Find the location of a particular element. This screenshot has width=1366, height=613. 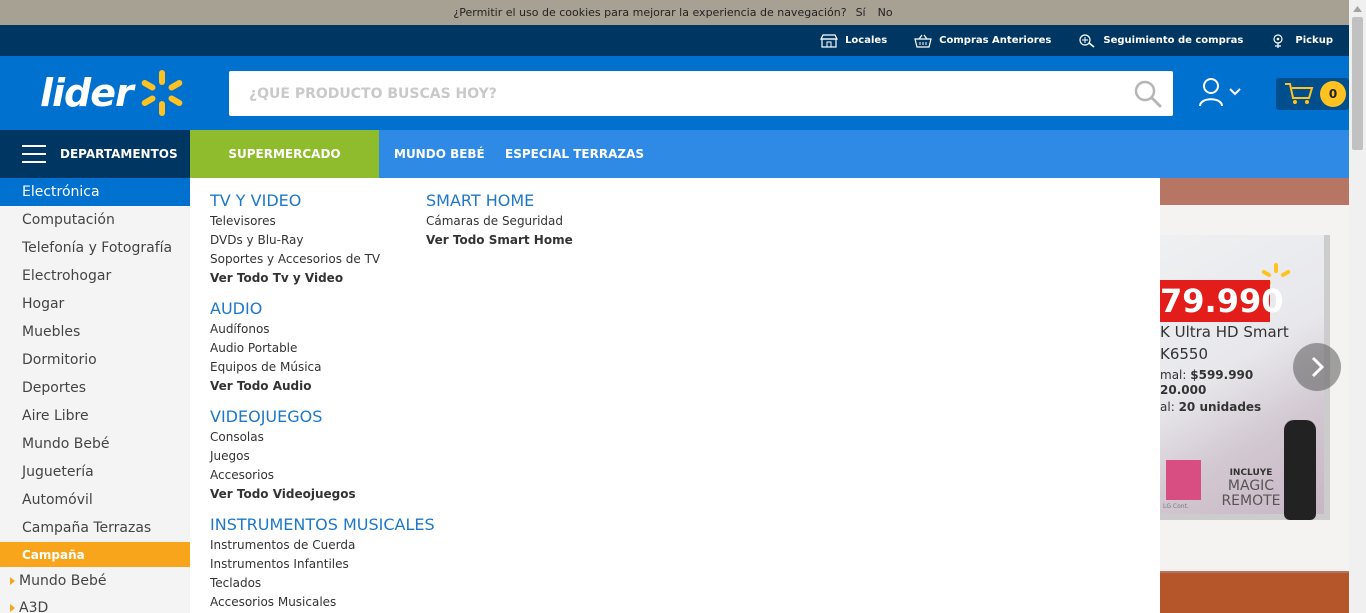

sidebar-item-electrohogar: Electrohogar is located at coordinates (95, 276).